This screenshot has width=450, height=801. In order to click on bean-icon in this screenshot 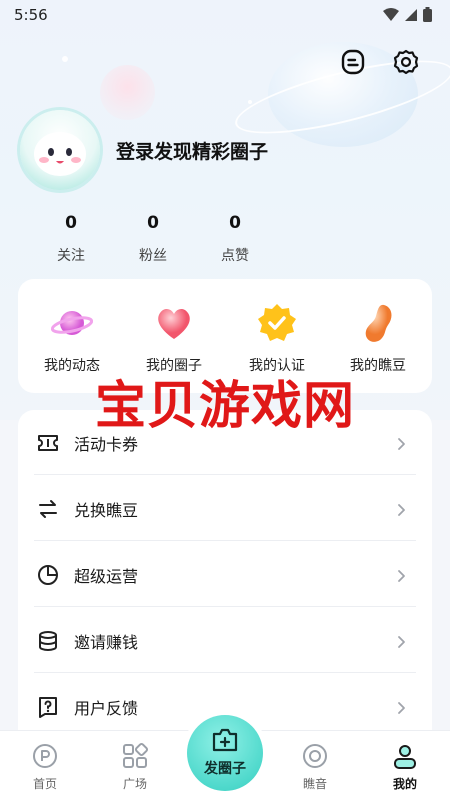, I will do `click(378, 323)`.